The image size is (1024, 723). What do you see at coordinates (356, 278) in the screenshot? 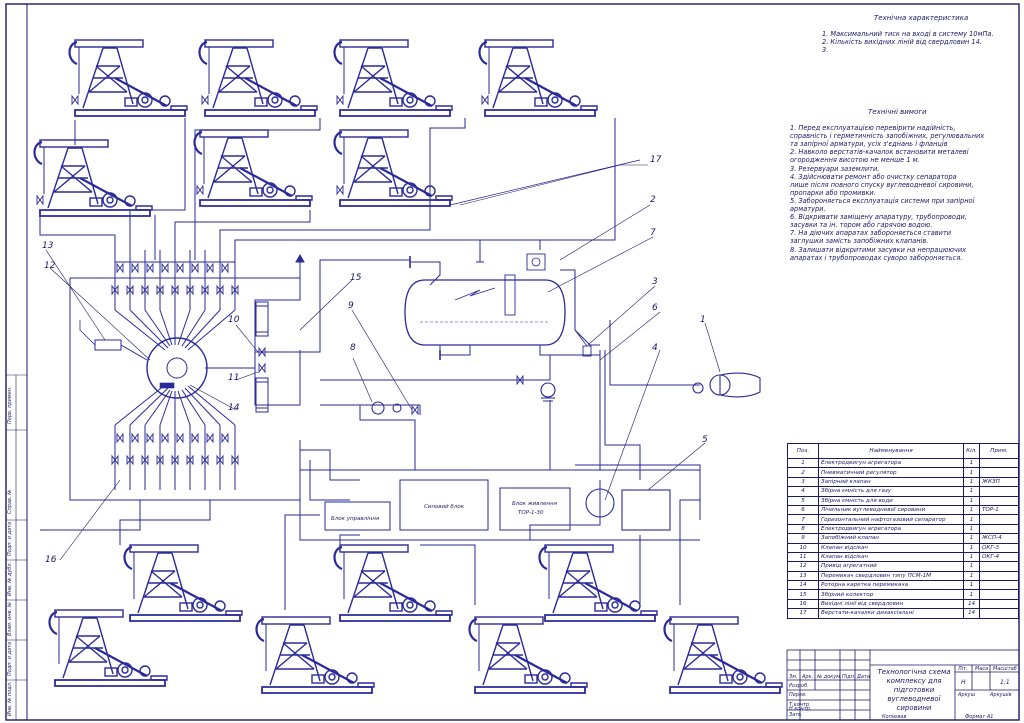
I see `callout-15: 15` at bounding box center [356, 278].